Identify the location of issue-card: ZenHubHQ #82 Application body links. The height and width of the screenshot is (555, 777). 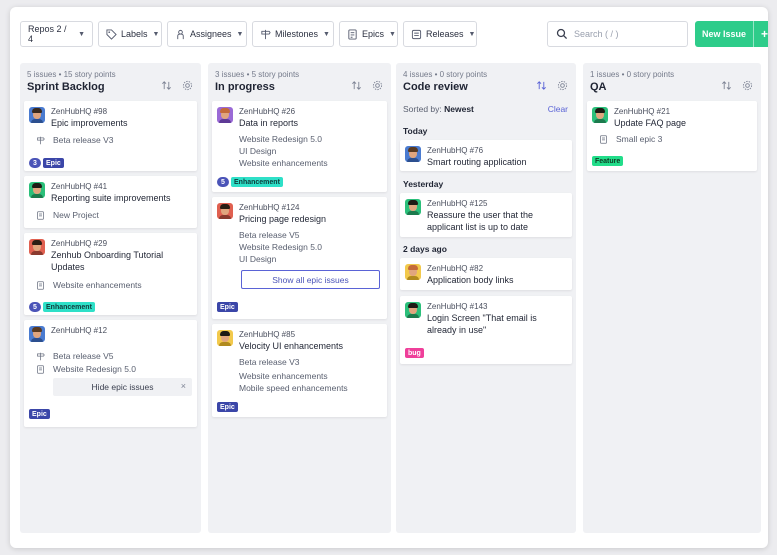
(486, 274).